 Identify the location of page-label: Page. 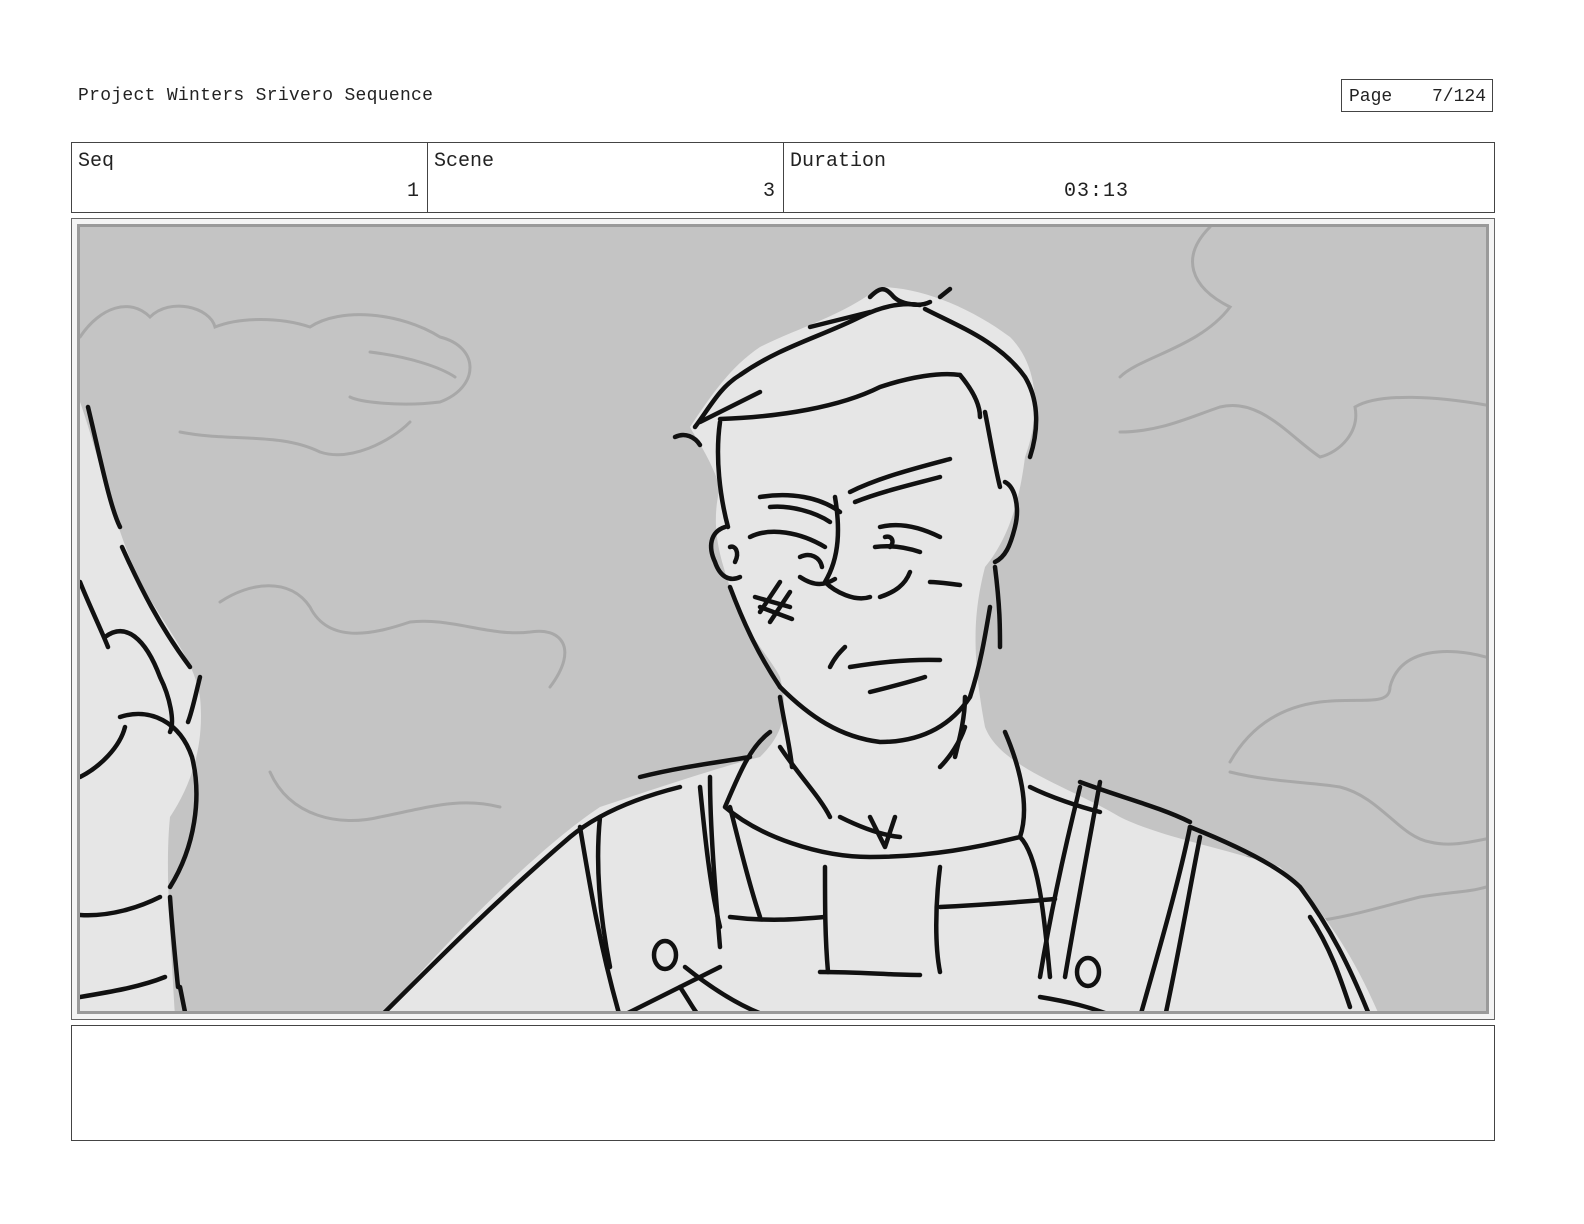
(1371, 97).